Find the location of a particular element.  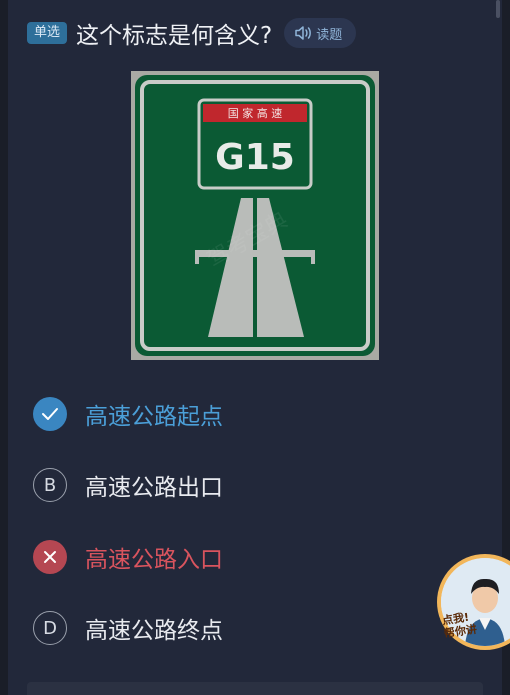

option-c-text: 高速公路入口 is located at coordinates (154, 560).